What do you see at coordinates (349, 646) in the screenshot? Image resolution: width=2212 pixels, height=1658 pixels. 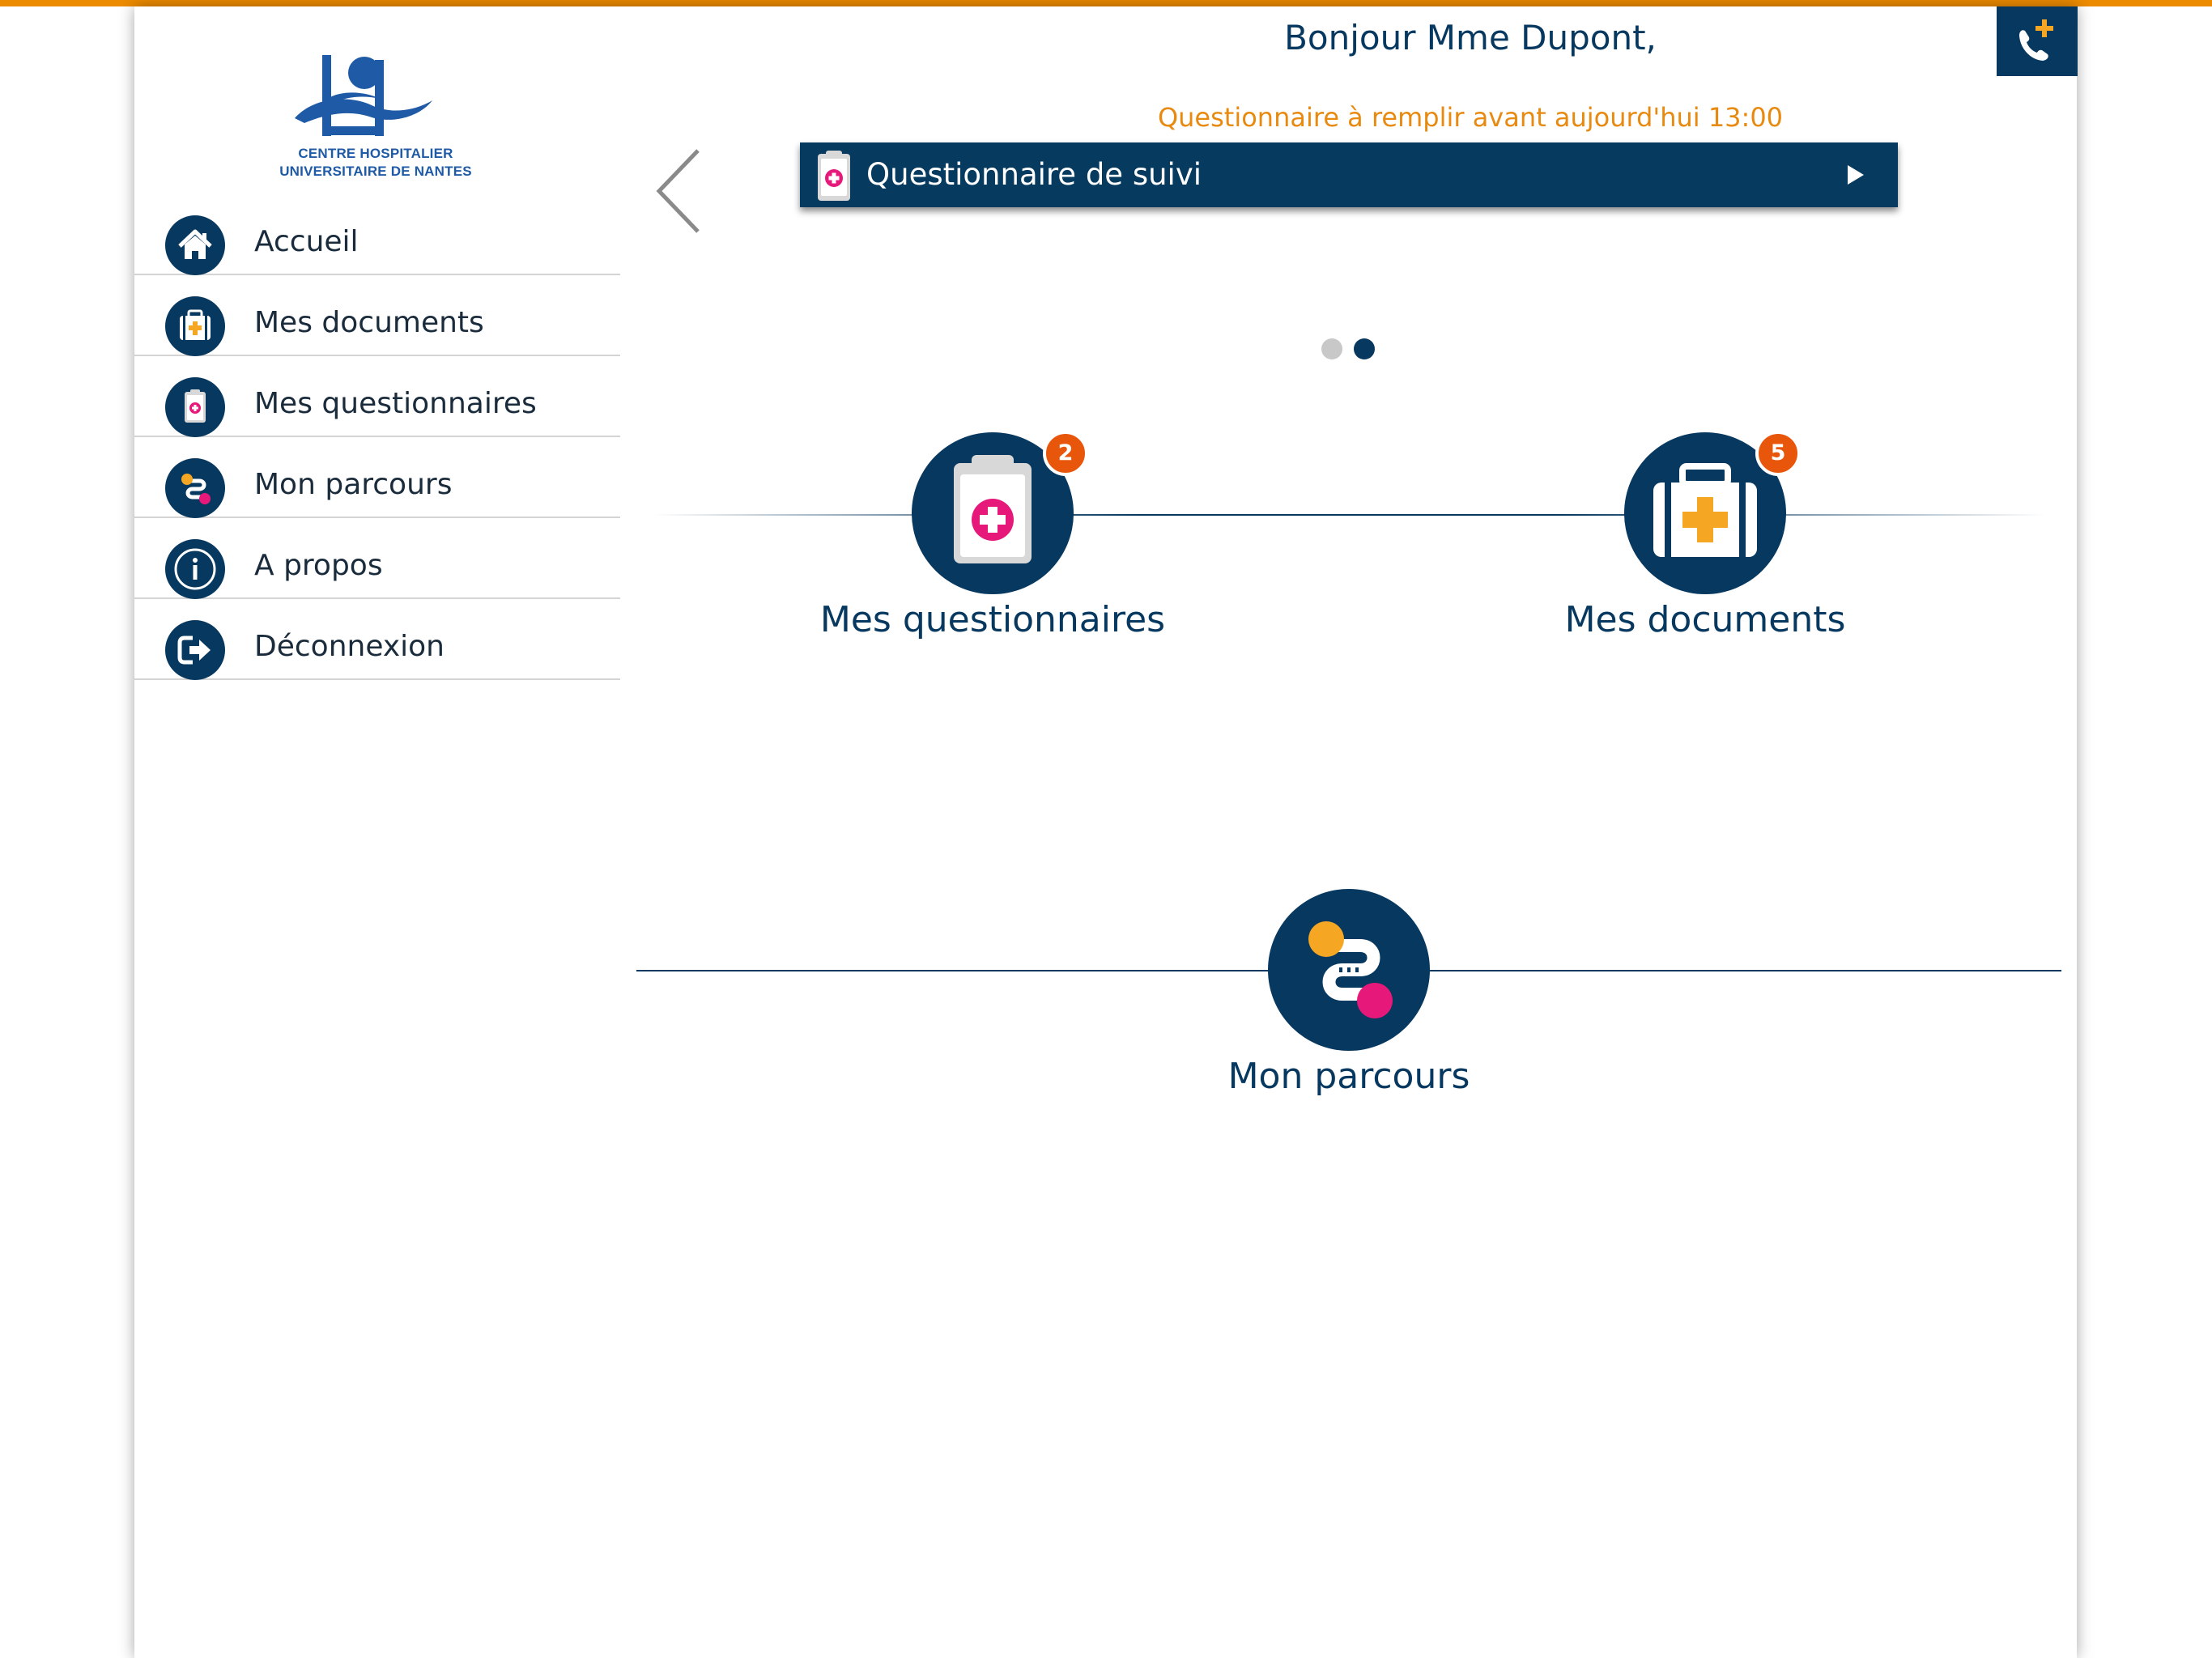 I see `sidebar-item-label: Déconnexion` at bounding box center [349, 646].